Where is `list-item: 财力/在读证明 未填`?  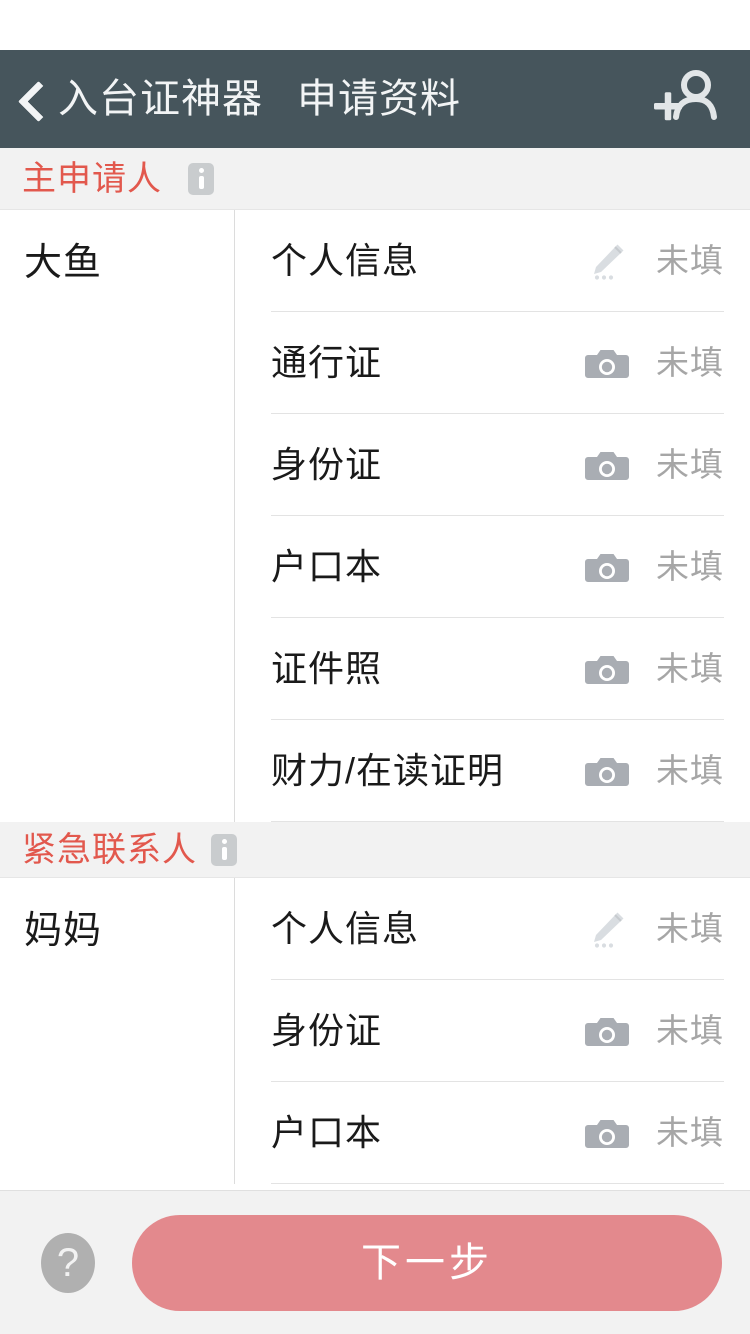 list-item: 财力/在读证明 未填 is located at coordinates (497, 771).